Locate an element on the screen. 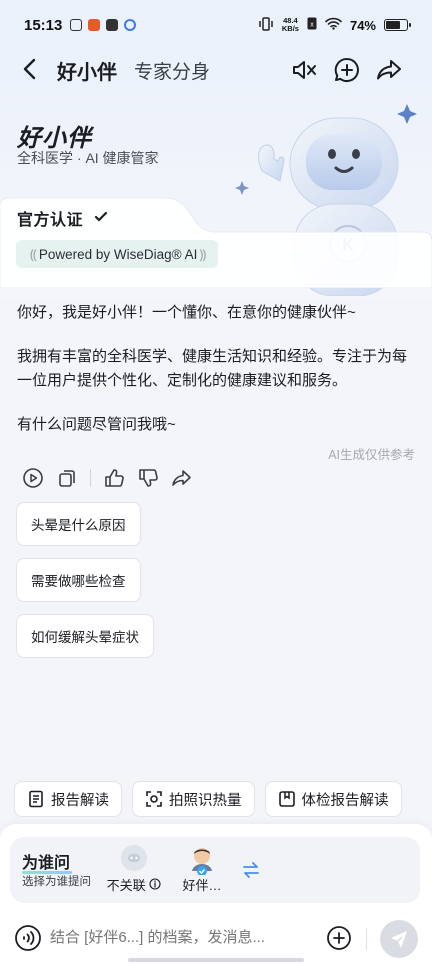 This screenshot has width=432, height=964. quick-tools: 报告解读 拍照识热量 体检报告解读 is located at coordinates (208, 799).